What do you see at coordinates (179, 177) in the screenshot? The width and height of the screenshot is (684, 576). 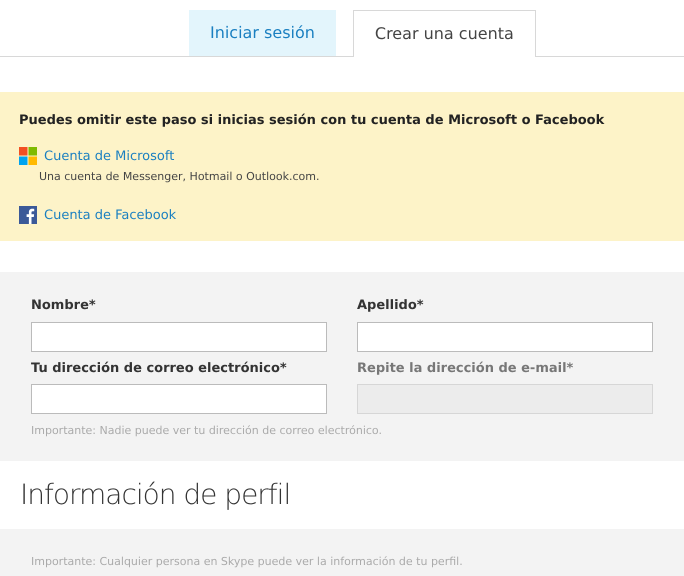 I see `account-description: Una cuenta de Messenger, Hotmail o Outlook.com.` at bounding box center [179, 177].